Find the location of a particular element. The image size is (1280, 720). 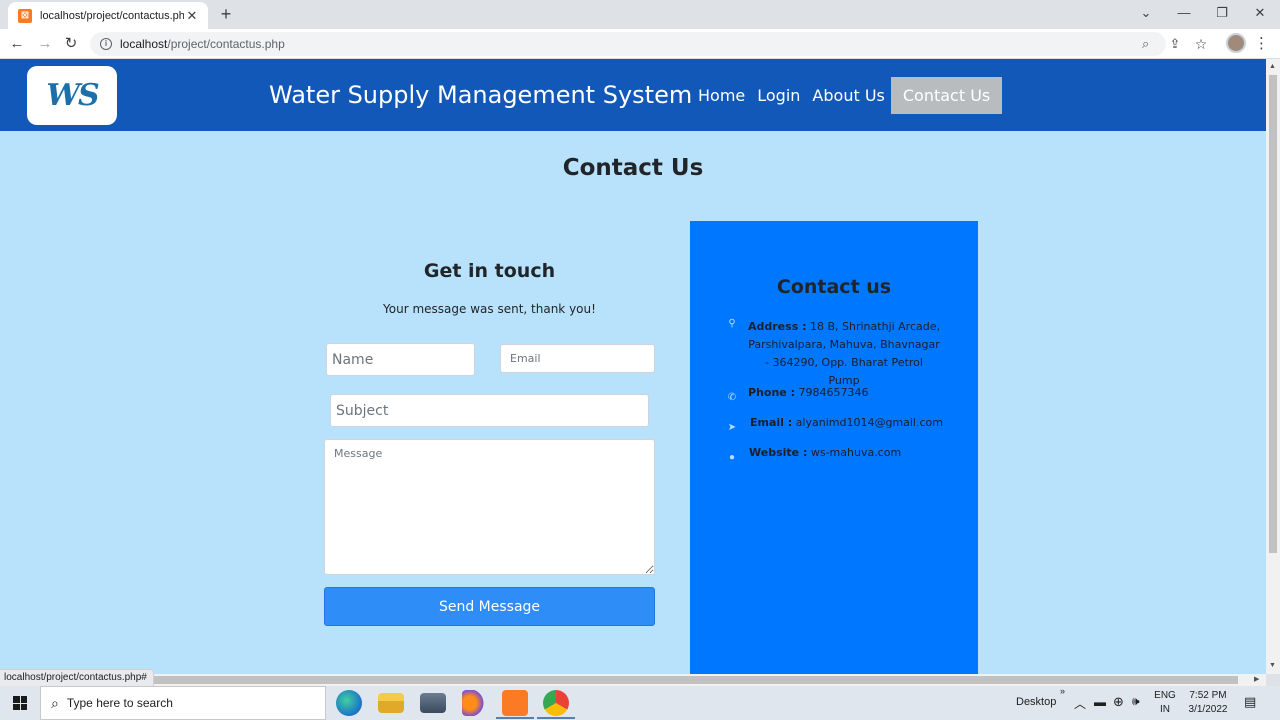

taskbar-search: ⌕ Type here to search is located at coordinates (183, 703).